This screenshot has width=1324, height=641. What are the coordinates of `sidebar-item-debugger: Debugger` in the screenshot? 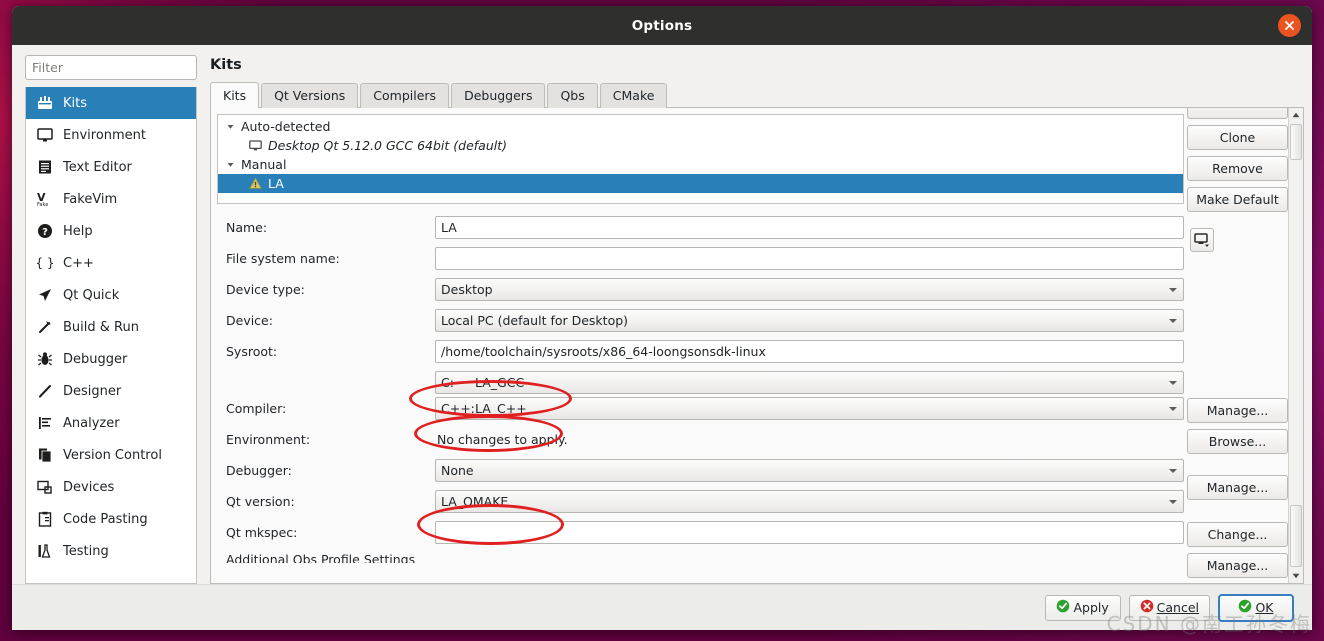 It's located at (111, 359).